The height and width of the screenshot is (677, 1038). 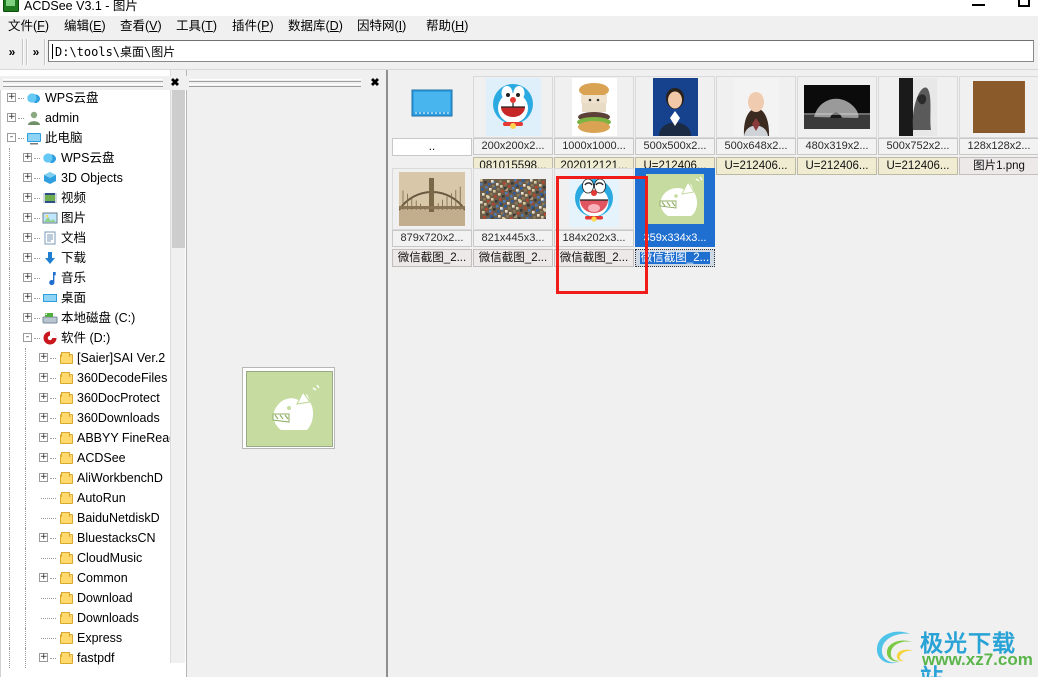 What do you see at coordinates (93, 418) in the screenshot?
I see `tree-item-360downloads: +360Downloads` at bounding box center [93, 418].